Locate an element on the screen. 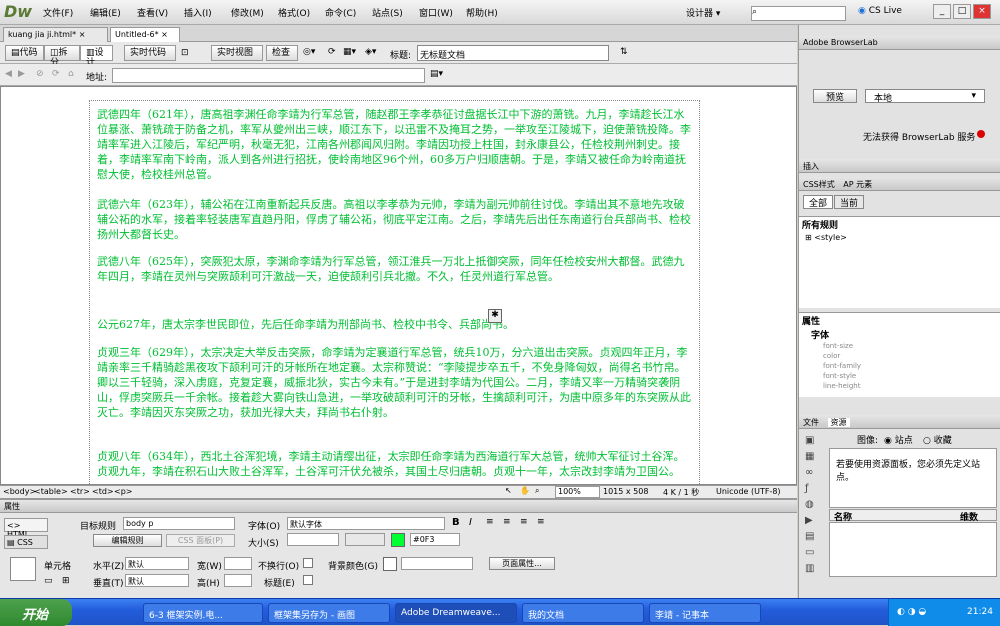 This screenshot has height=626, width=1000. insert-panel-header: 插入 is located at coordinates (899, 166).